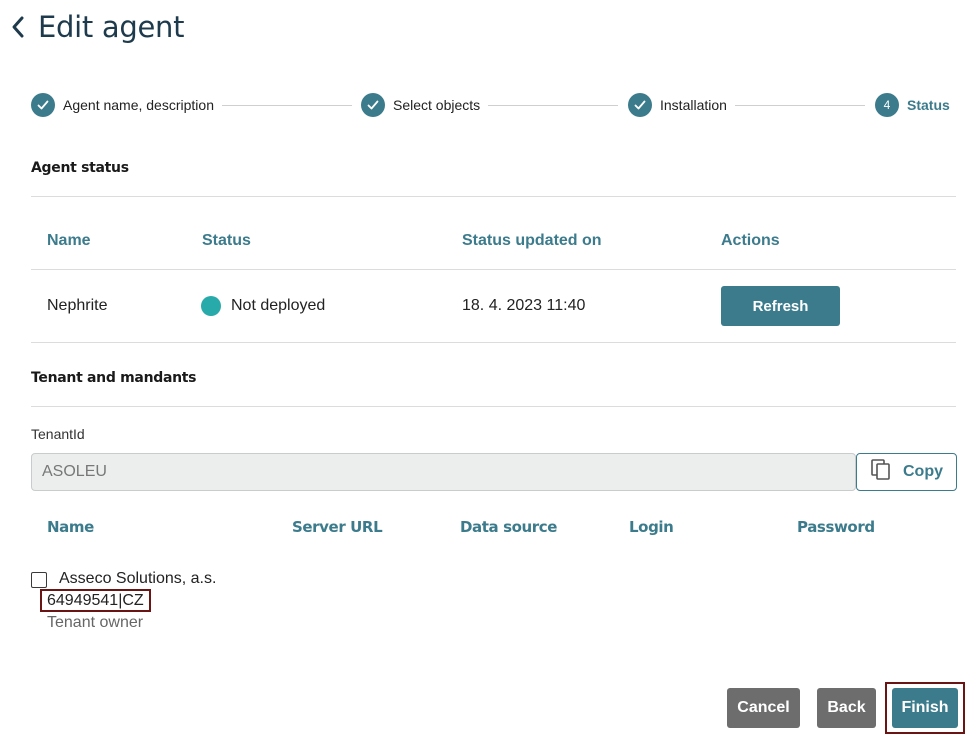  What do you see at coordinates (532, 240) in the screenshot?
I see `column-header-status-updated: Status updated on` at bounding box center [532, 240].